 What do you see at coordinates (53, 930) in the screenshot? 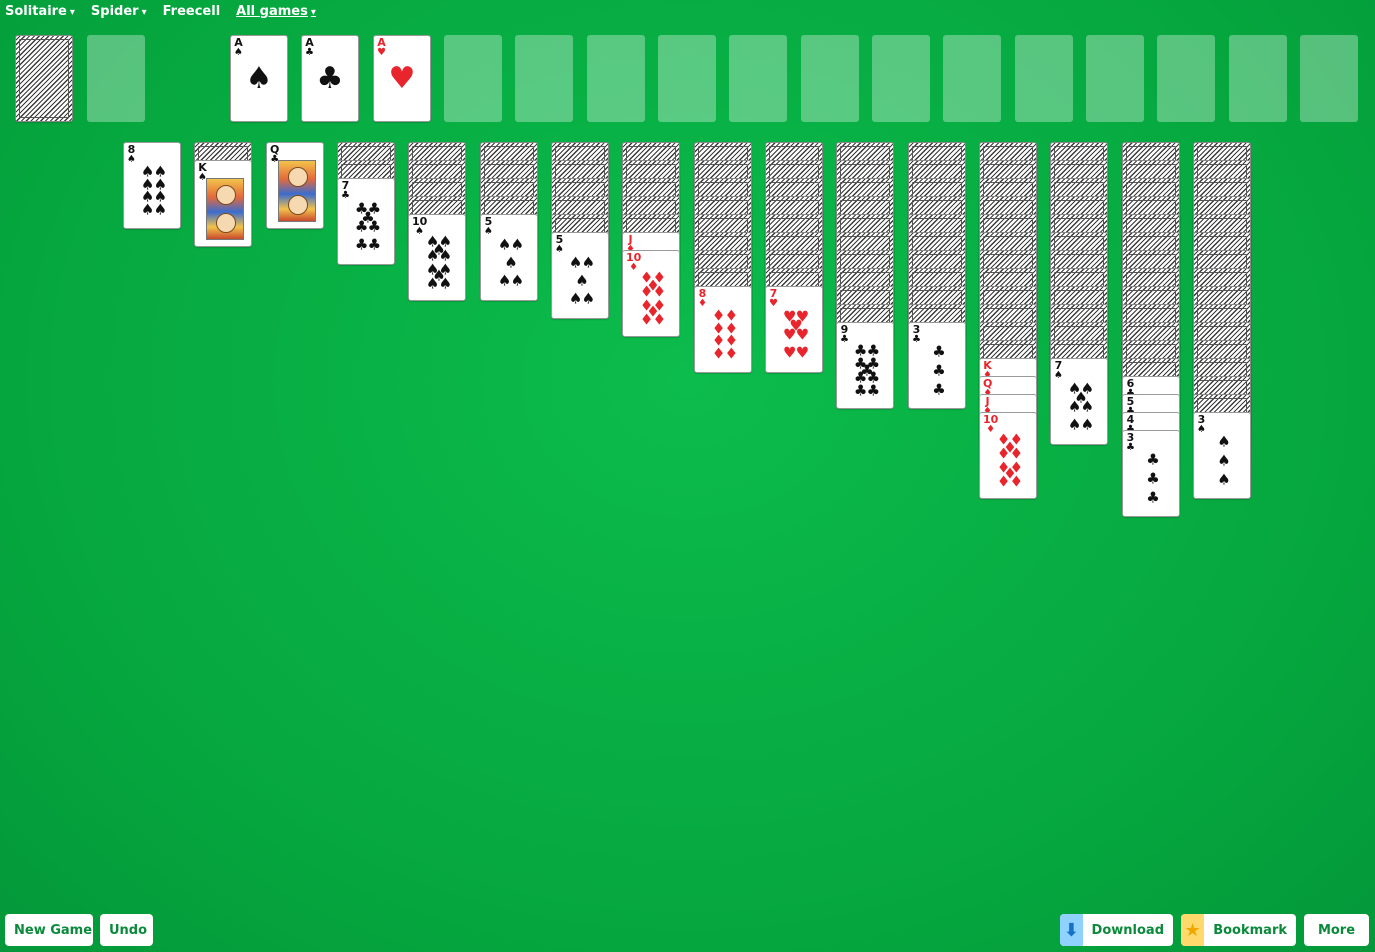
I see `new-game-label: New Game` at bounding box center [53, 930].